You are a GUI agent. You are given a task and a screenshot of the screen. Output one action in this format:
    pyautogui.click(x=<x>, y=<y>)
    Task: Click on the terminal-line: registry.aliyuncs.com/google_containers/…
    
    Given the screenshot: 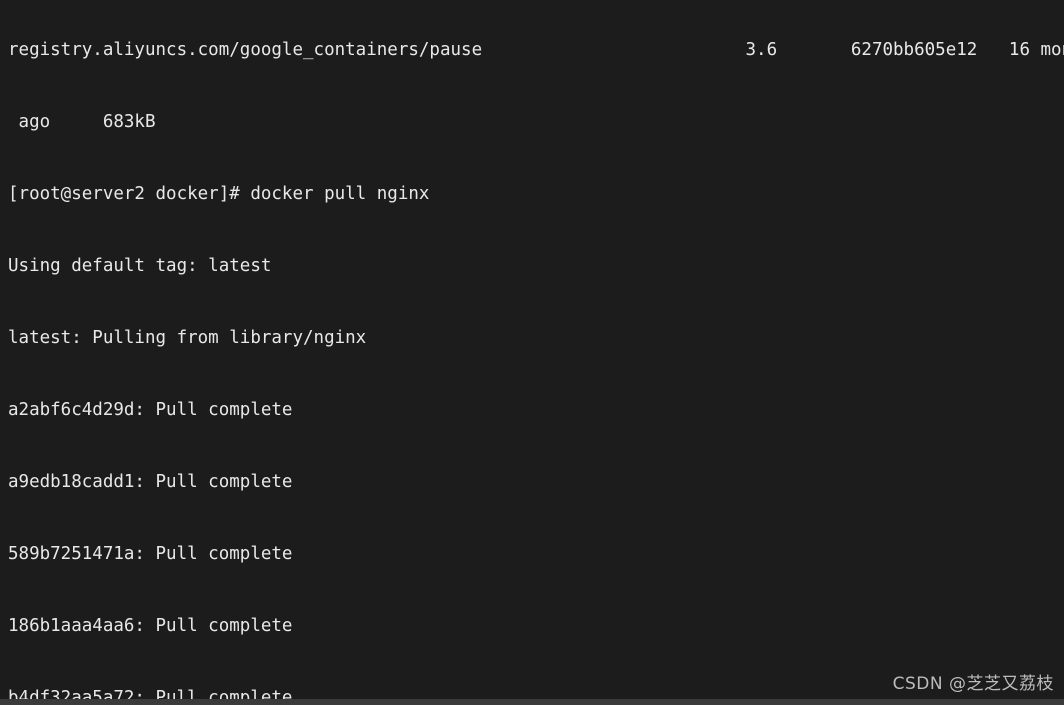 What is the action you would take?
    pyautogui.click(x=536, y=50)
    